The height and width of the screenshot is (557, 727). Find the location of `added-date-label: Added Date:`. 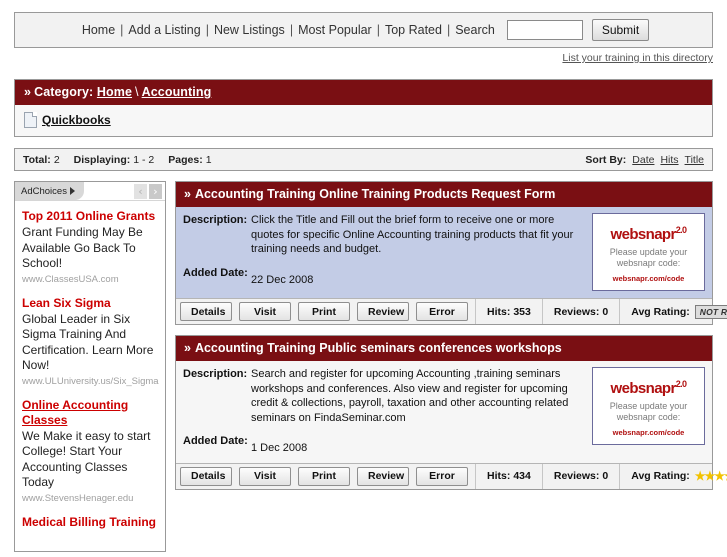

added-date-label: Added Date: is located at coordinates (215, 272).